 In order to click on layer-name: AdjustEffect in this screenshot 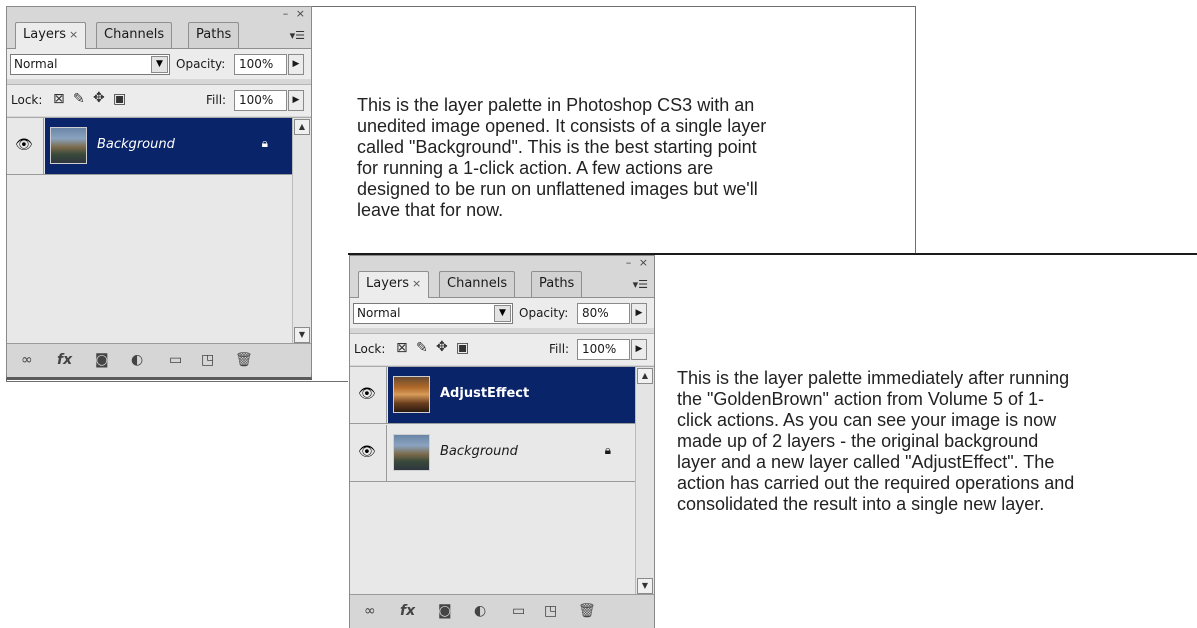, I will do `click(485, 393)`.